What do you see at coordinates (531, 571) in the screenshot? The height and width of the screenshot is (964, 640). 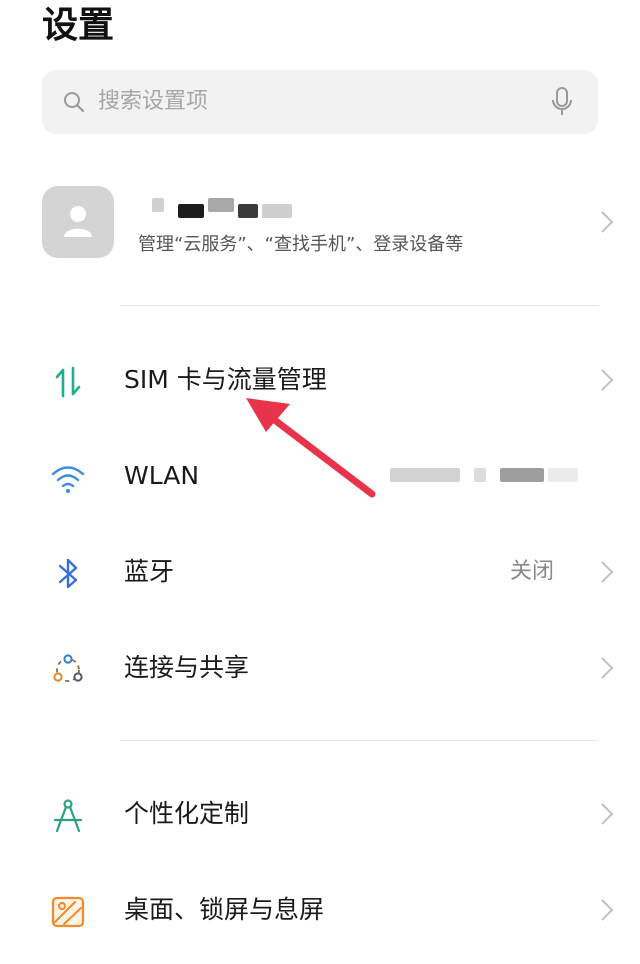 I see `bluetooth-status: 关闭` at bounding box center [531, 571].